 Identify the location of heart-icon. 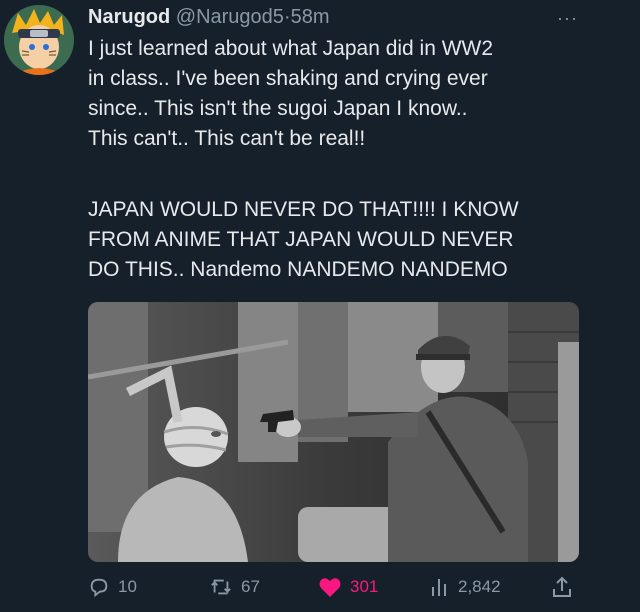
(330, 587).